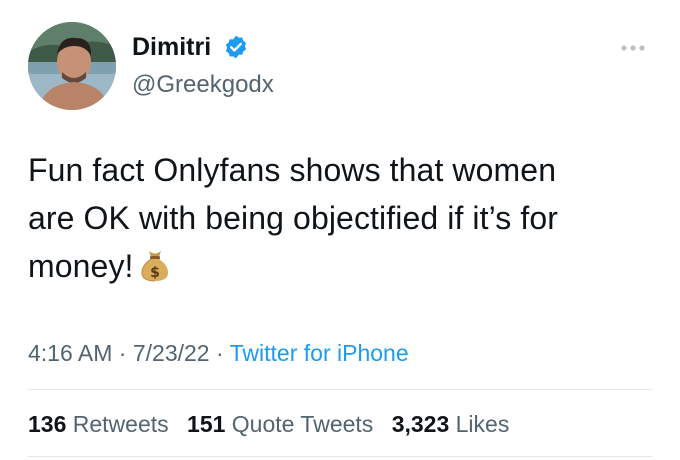 The height and width of the screenshot is (460, 680). Describe the element at coordinates (70, 353) in the screenshot. I see `tweet-time: 4:16 AM` at that location.